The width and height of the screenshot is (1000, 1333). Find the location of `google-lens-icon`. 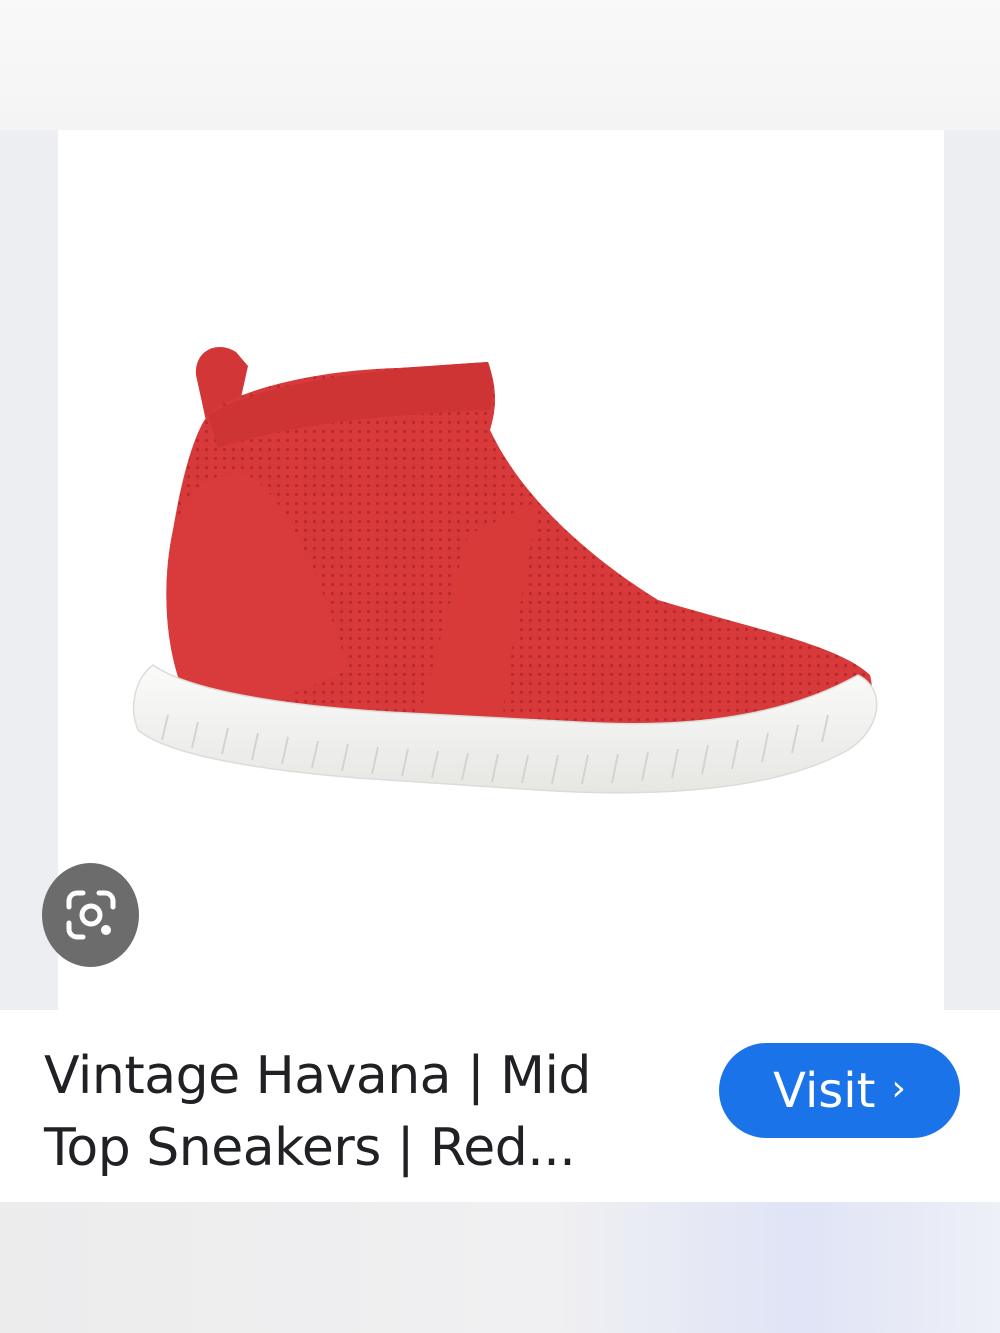

google-lens-icon is located at coordinates (90, 915).